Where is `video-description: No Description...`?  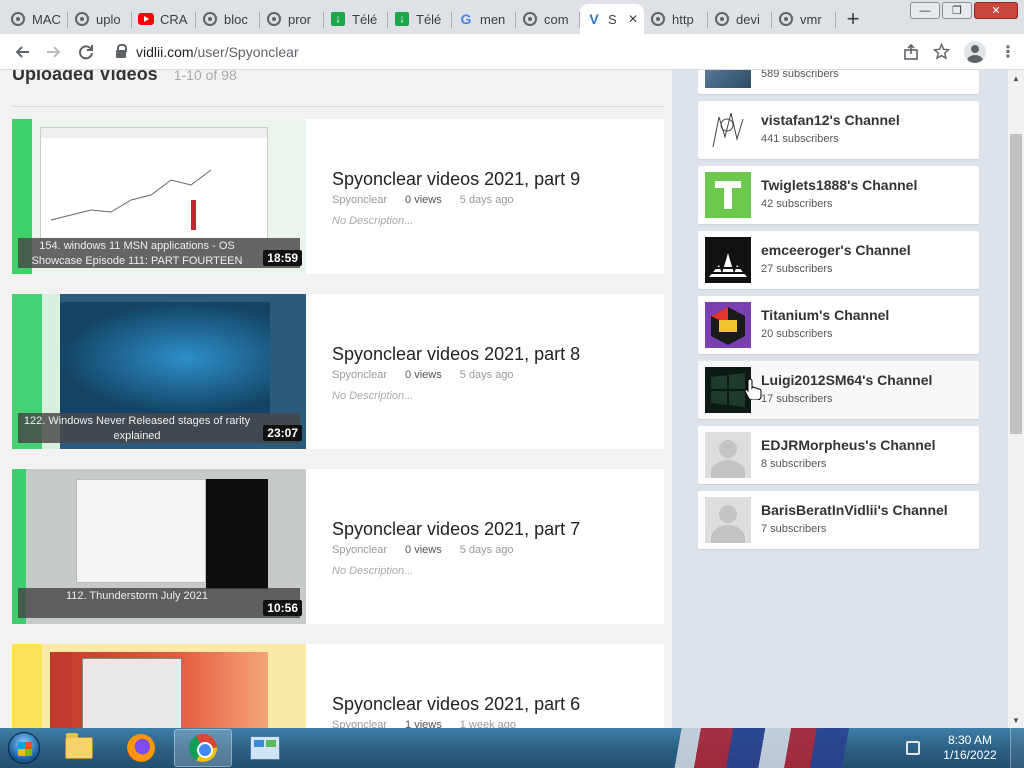 video-description: No Description... is located at coordinates (373, 571).